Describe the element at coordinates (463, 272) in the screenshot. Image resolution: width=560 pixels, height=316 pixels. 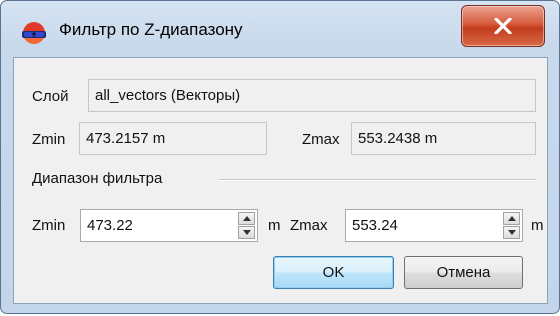
I see `cancel-button: Отмена` at that location.